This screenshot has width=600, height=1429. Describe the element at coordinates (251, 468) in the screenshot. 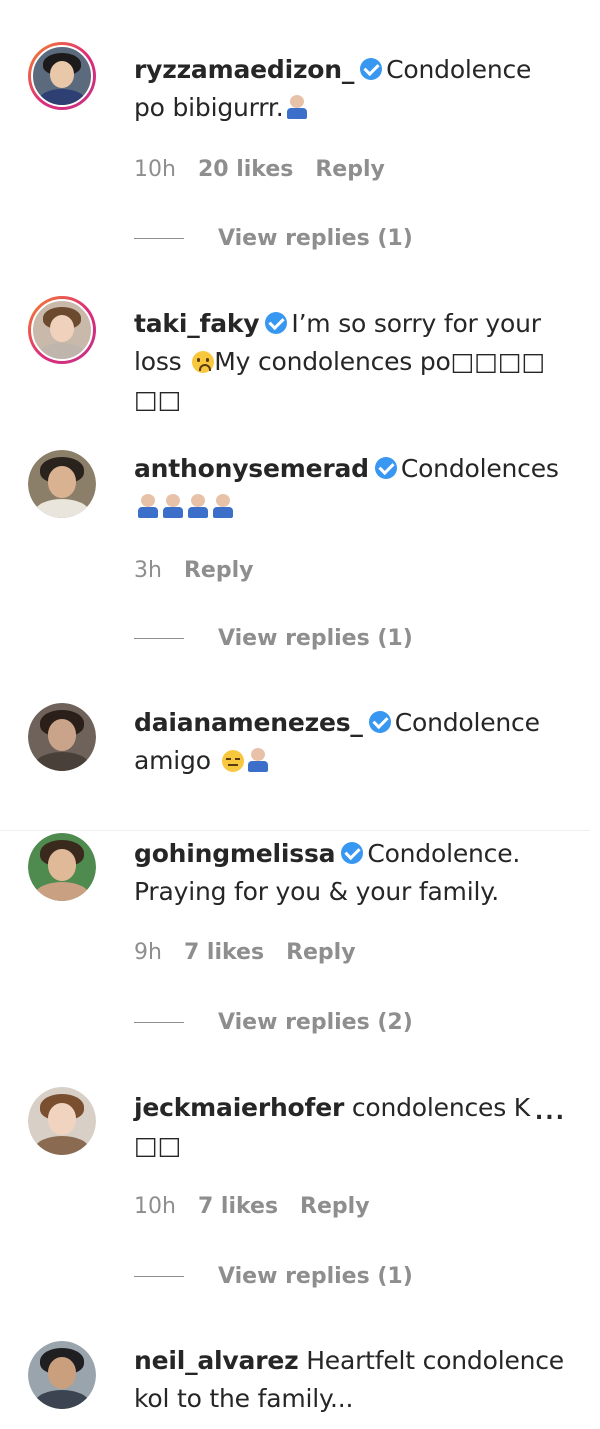

I see `username-link: anthonysemerad` at that location.